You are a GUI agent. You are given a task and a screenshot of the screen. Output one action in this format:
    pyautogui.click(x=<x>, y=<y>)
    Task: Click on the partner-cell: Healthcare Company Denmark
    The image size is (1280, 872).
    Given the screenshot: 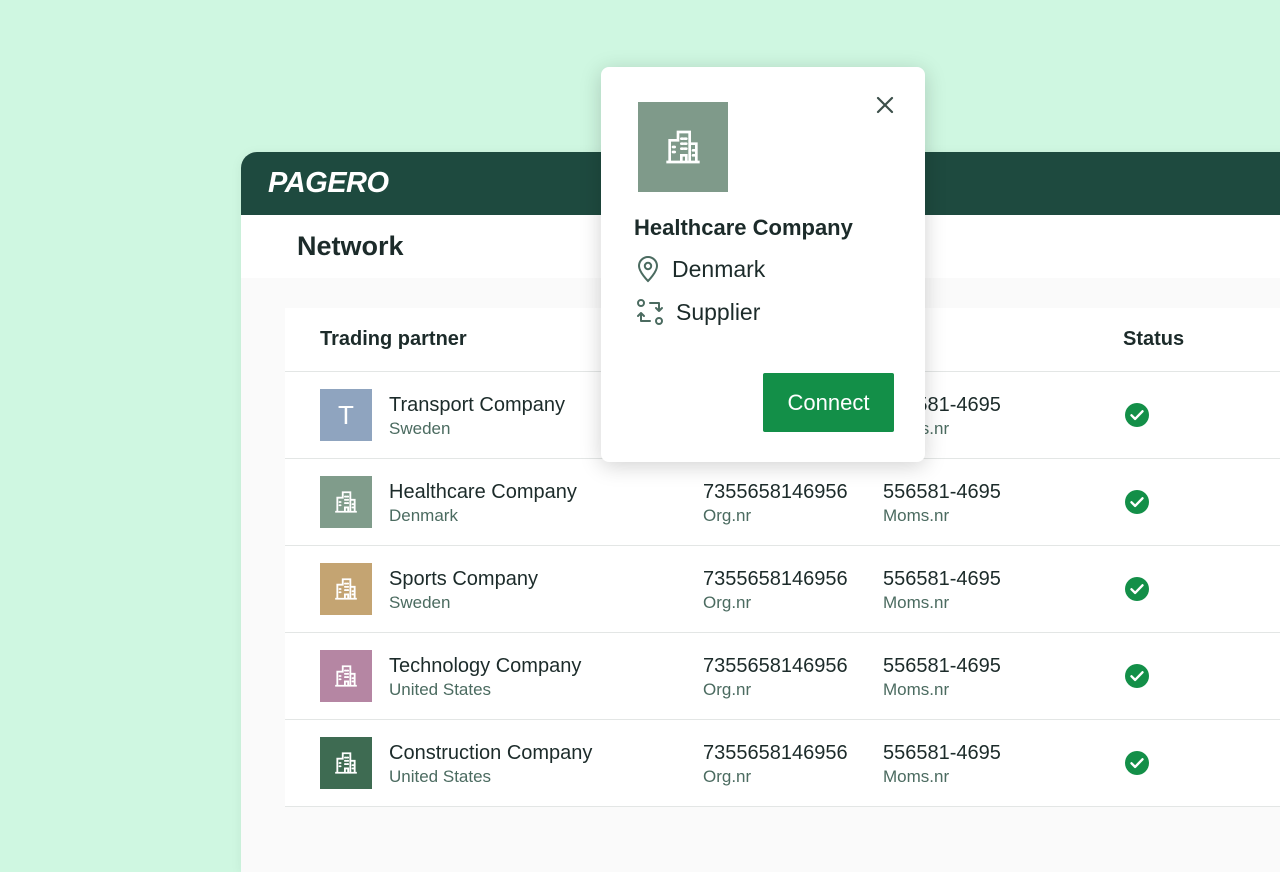 What is the action you would take?
    pyautogui.click(x=483, y=503)
    